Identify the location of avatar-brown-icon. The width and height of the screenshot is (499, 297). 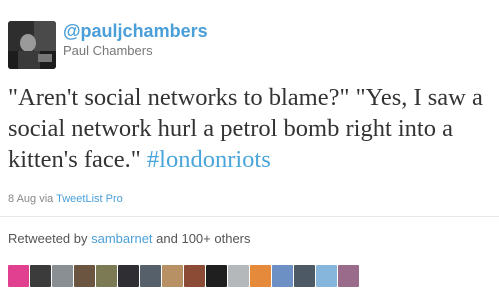
(84, 276).